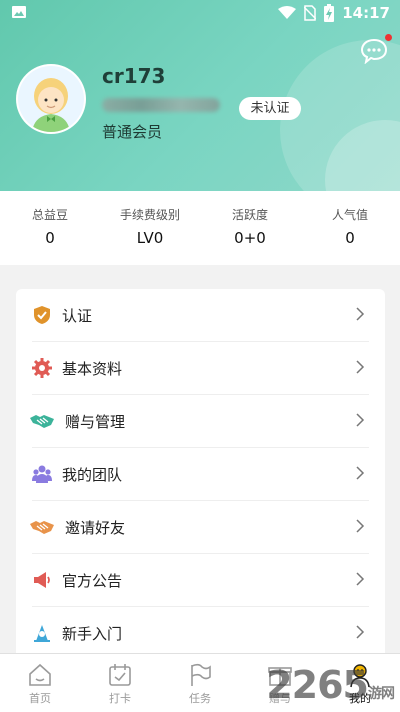  I want to click on menu-item-beginner-guide: 新手入门, so click(200, 633).